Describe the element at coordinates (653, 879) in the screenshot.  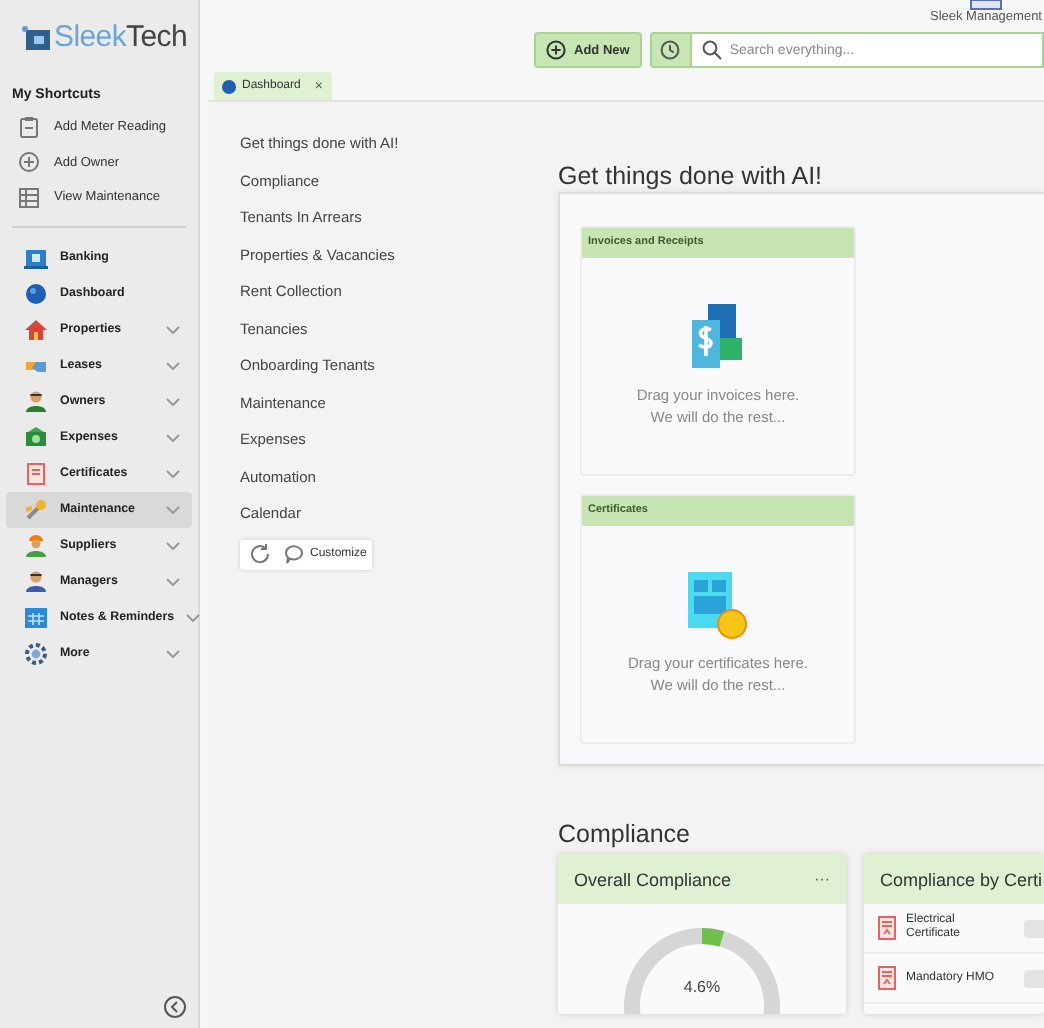
I see `card-title: Overall Compliance` at that location.